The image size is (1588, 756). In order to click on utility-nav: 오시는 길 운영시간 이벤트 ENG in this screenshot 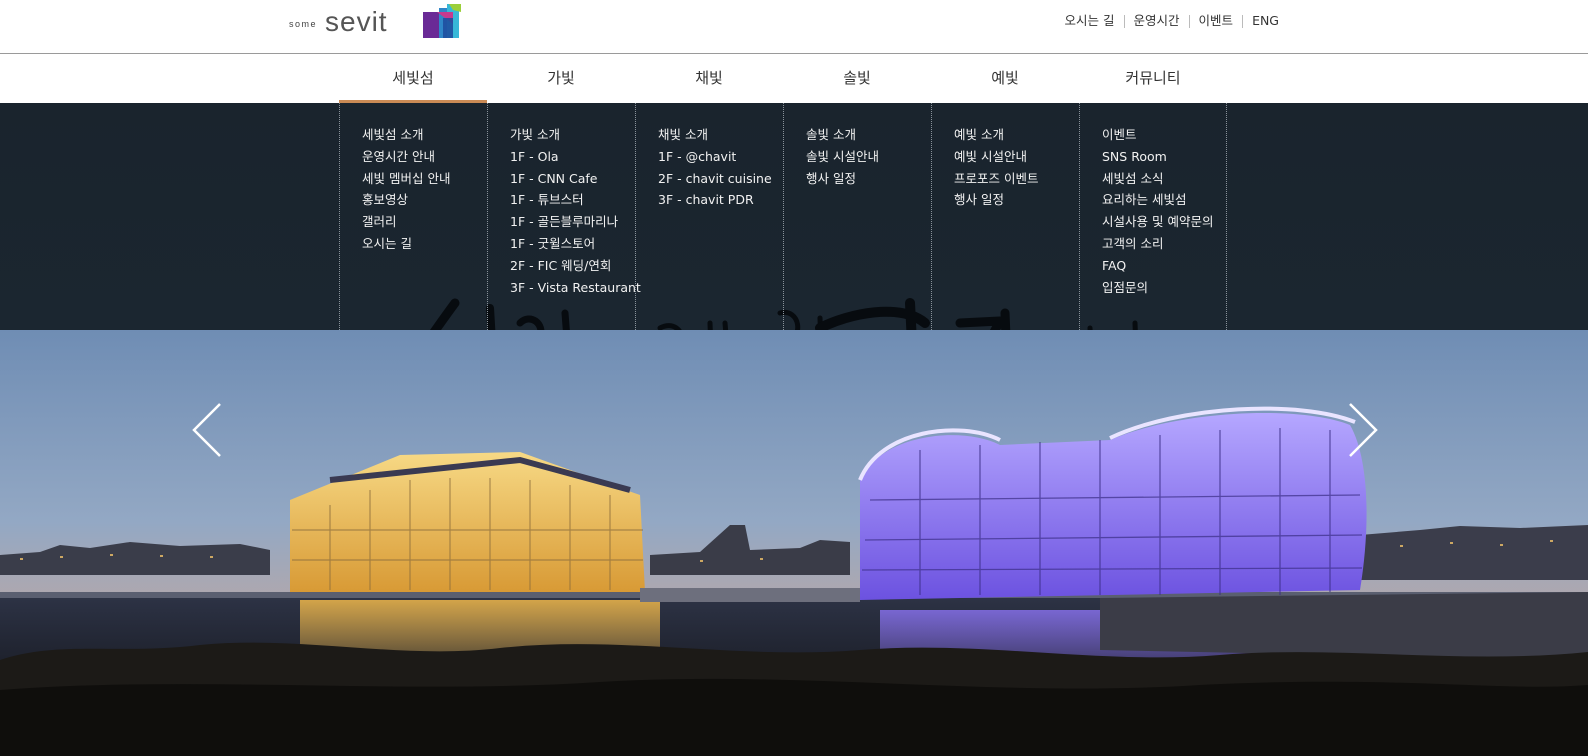, I will do `click(1172, 21)`.